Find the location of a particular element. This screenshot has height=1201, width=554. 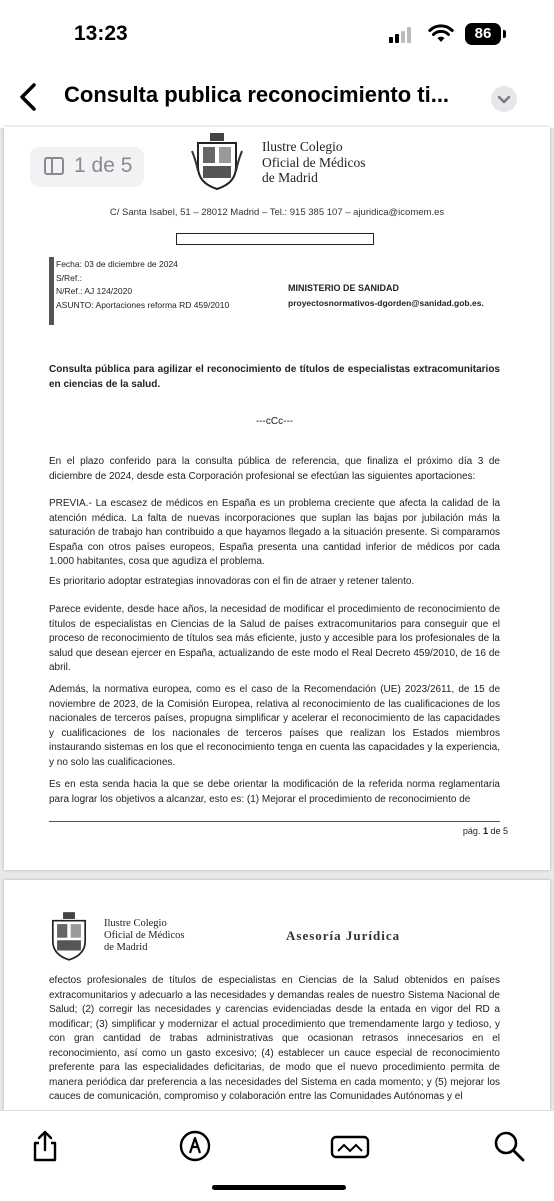

chevron-down-icon is located at coordinates (504, 99).